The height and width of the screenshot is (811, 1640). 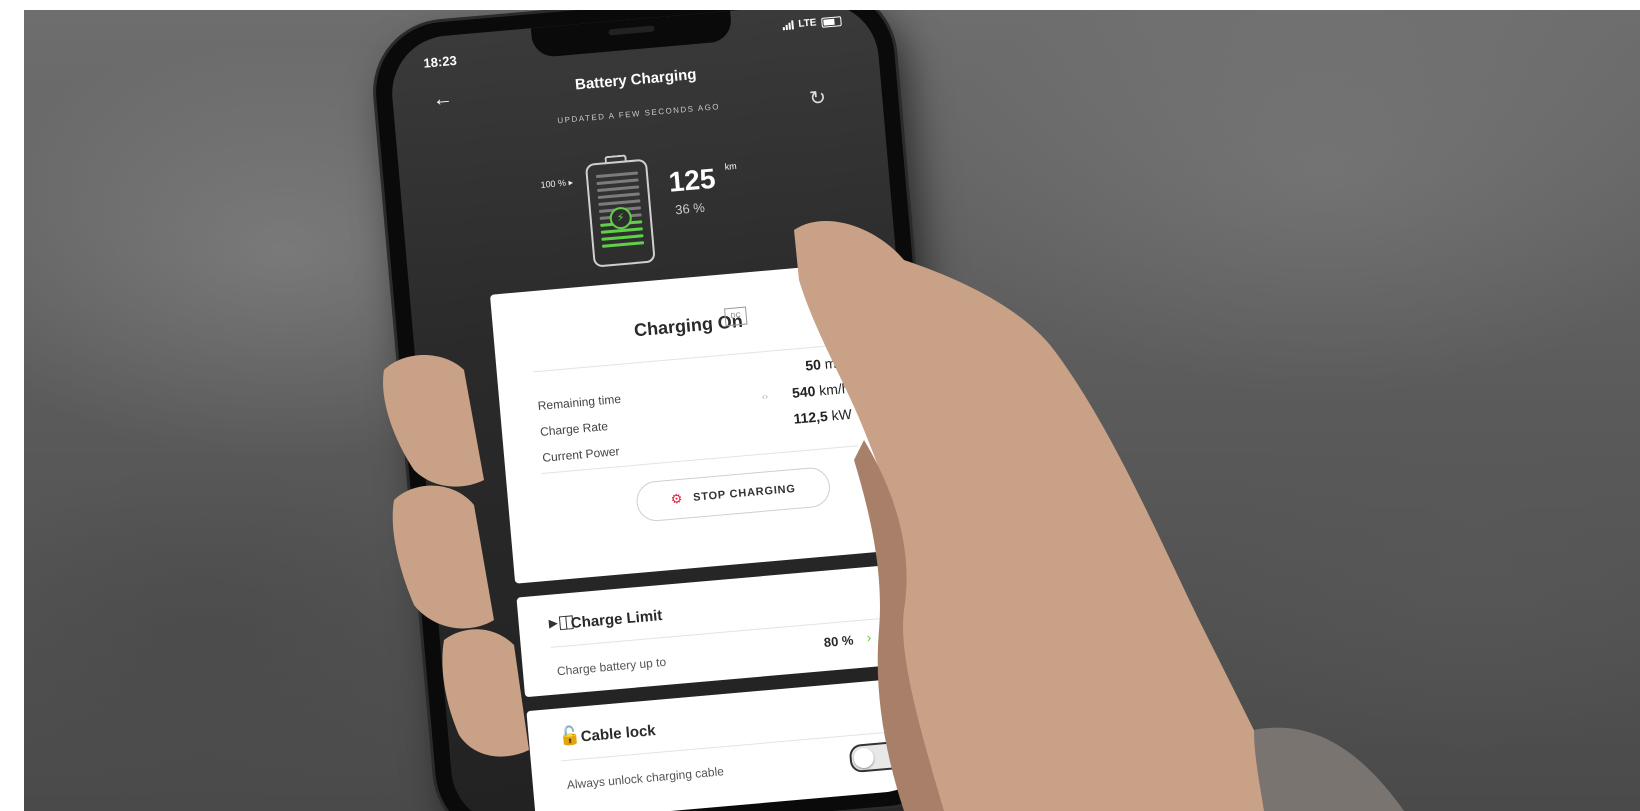 I want to click on chevron-right-icon: ›, so click(x=869, y=637).